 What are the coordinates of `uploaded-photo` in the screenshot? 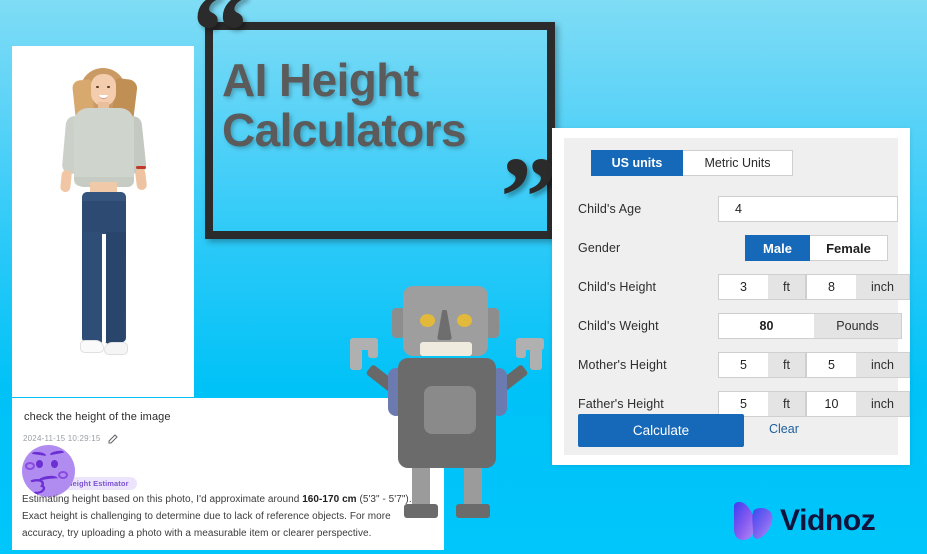 It's located at (103, 221).